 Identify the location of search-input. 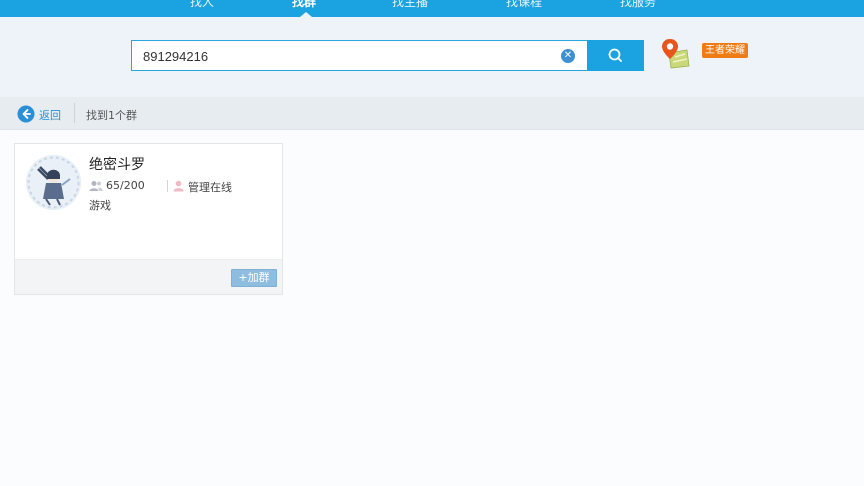
(343, 56).